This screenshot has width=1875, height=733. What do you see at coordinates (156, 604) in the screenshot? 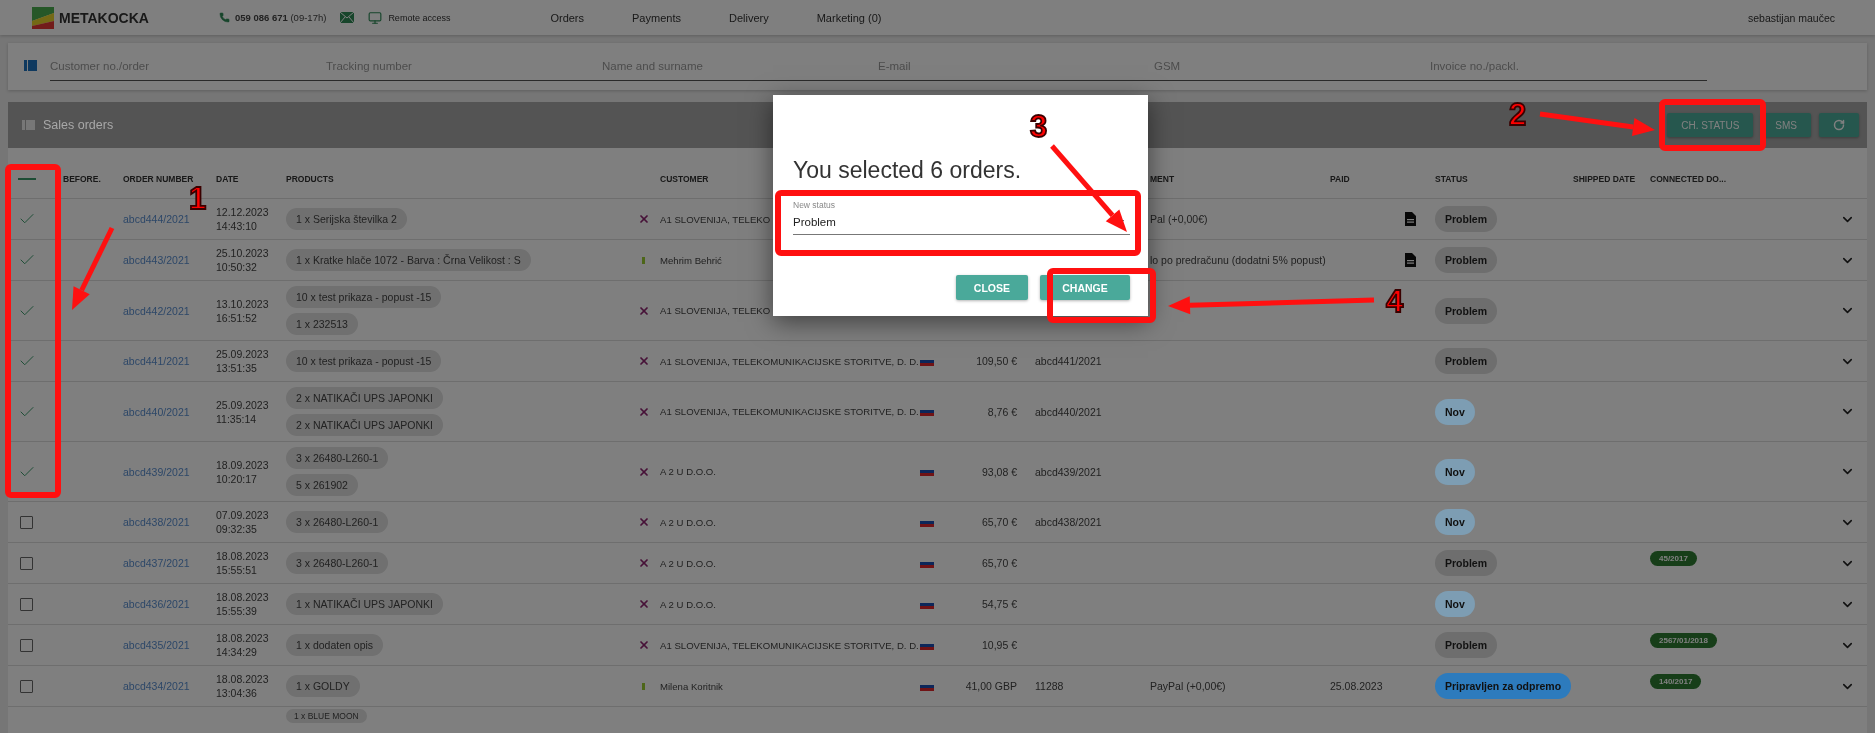
I see `order-number-link: abcd436/2021` at bounding box center [156, 604].